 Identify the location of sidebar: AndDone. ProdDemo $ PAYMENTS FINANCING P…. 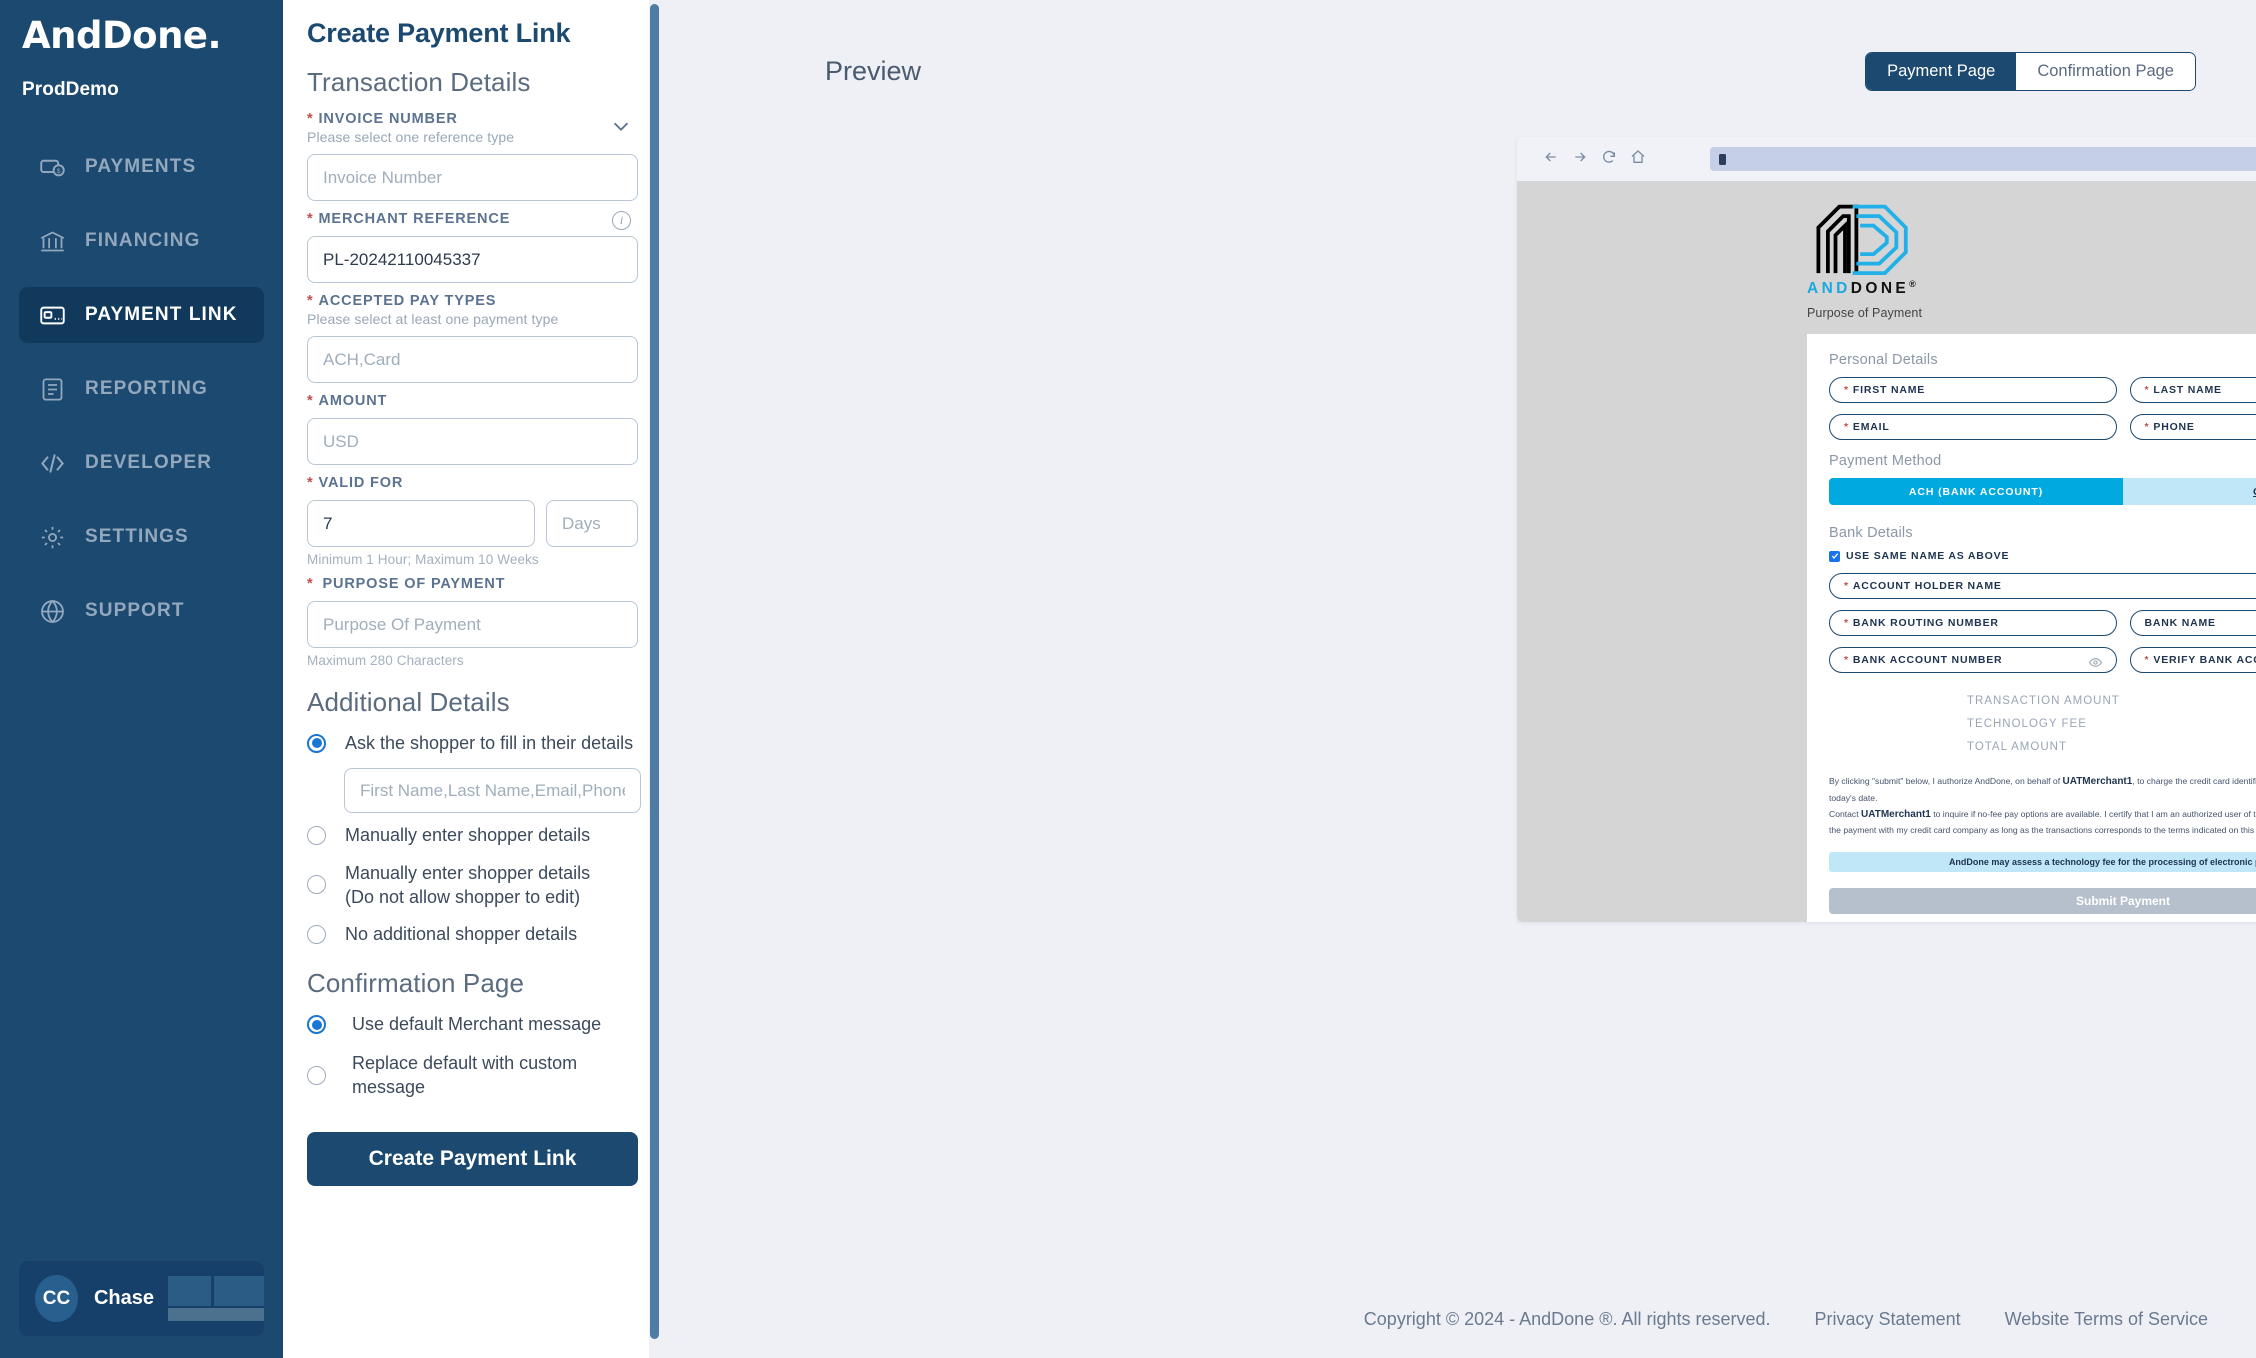
(141, 679).